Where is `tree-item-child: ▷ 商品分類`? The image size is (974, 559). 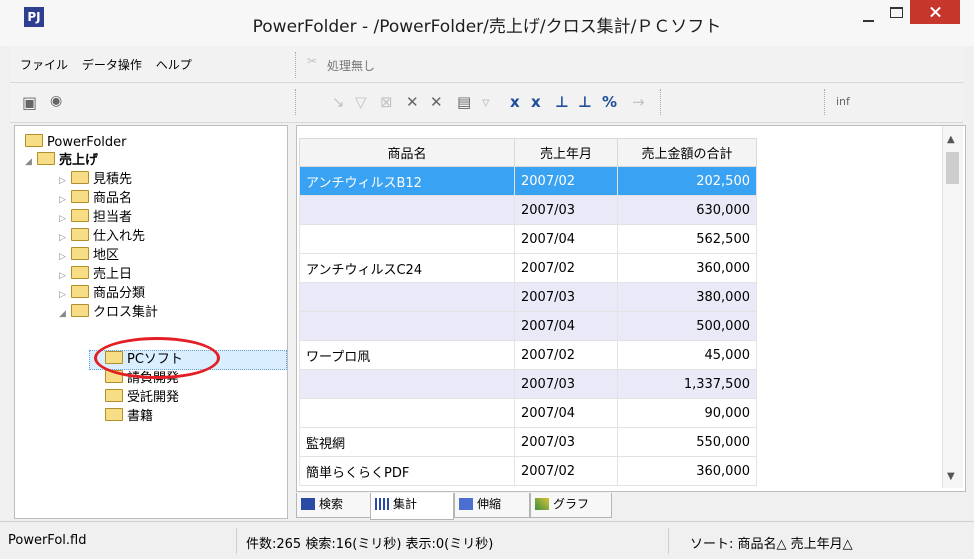 tree-item-child: ▷ 商品分類 is located at coordinates (102, 294).